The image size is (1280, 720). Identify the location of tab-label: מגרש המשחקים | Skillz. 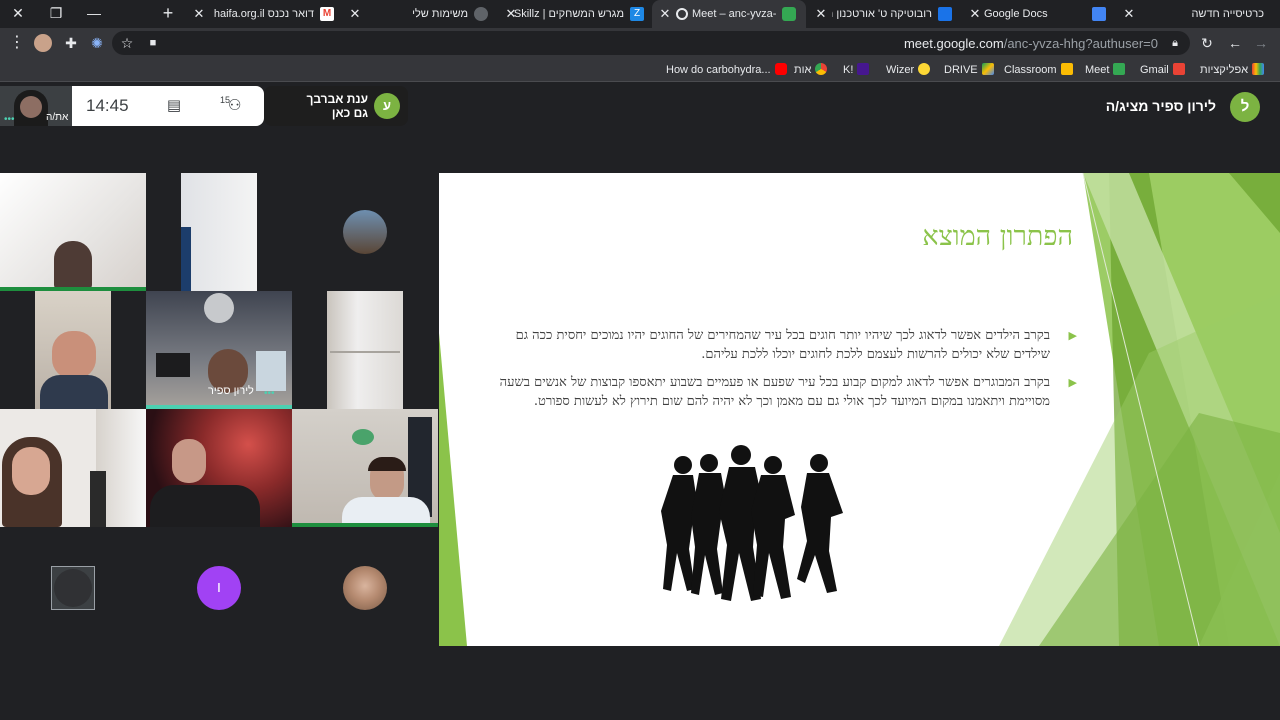
(568, 14).